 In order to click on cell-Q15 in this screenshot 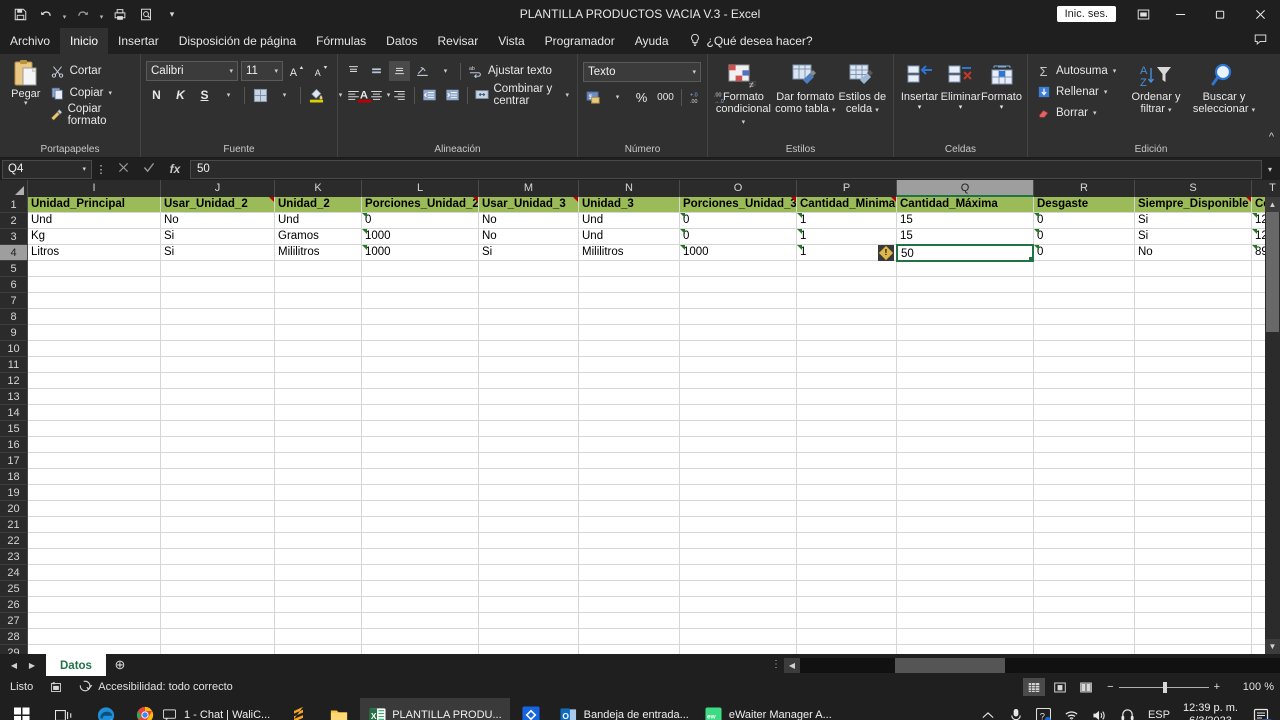, I will do `click(965, 429)`.